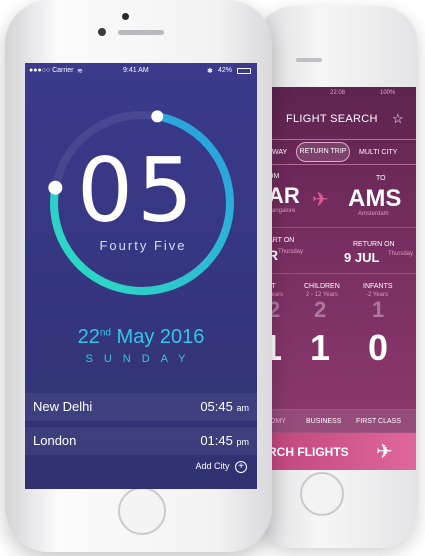 Image resolution: width=425 pixels, height=556 pixels. I want to click on clock-minutes: Fourty Five, so click(143, 245).